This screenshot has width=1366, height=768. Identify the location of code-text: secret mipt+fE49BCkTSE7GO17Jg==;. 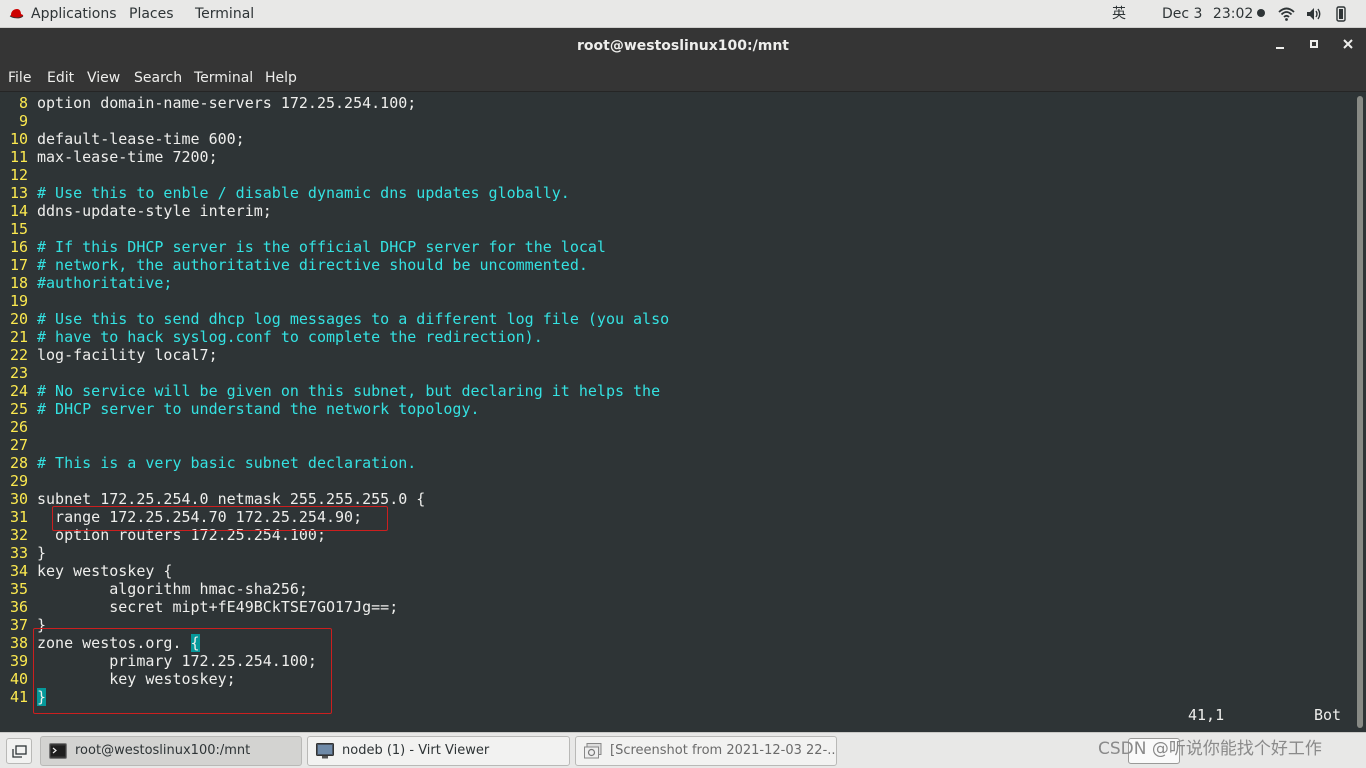
(218, 607).